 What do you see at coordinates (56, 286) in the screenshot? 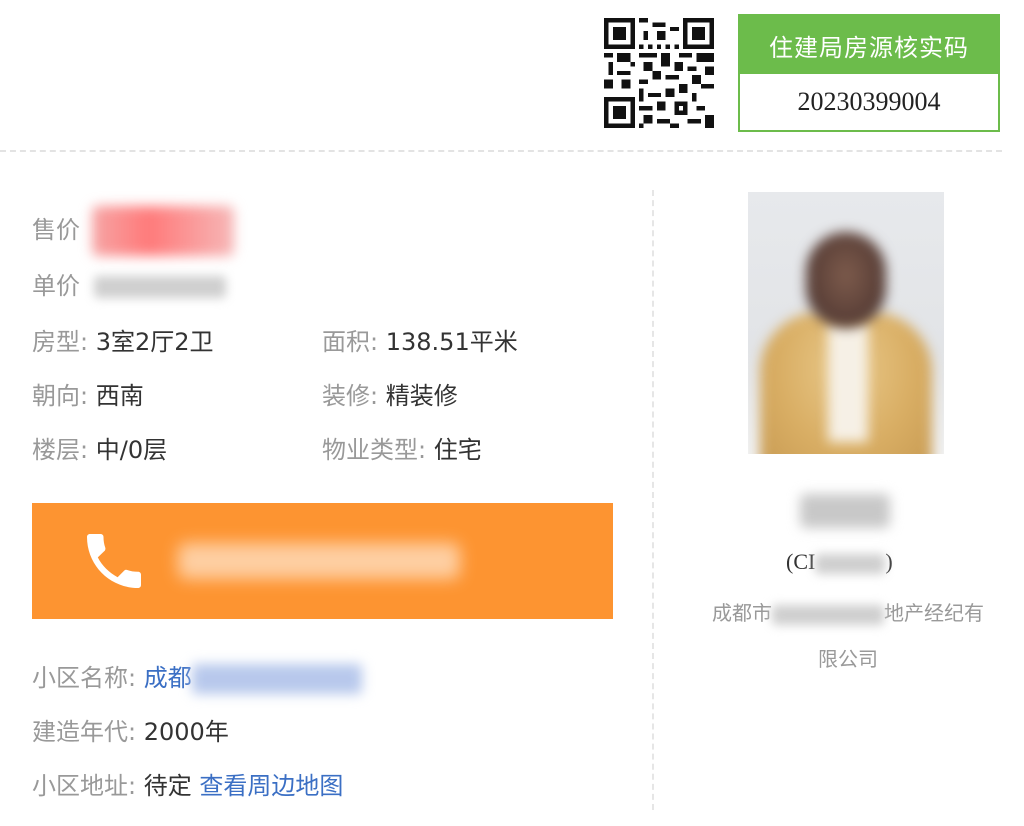
I see `unit-price-label: 单价` at bounding box center [56, 286].